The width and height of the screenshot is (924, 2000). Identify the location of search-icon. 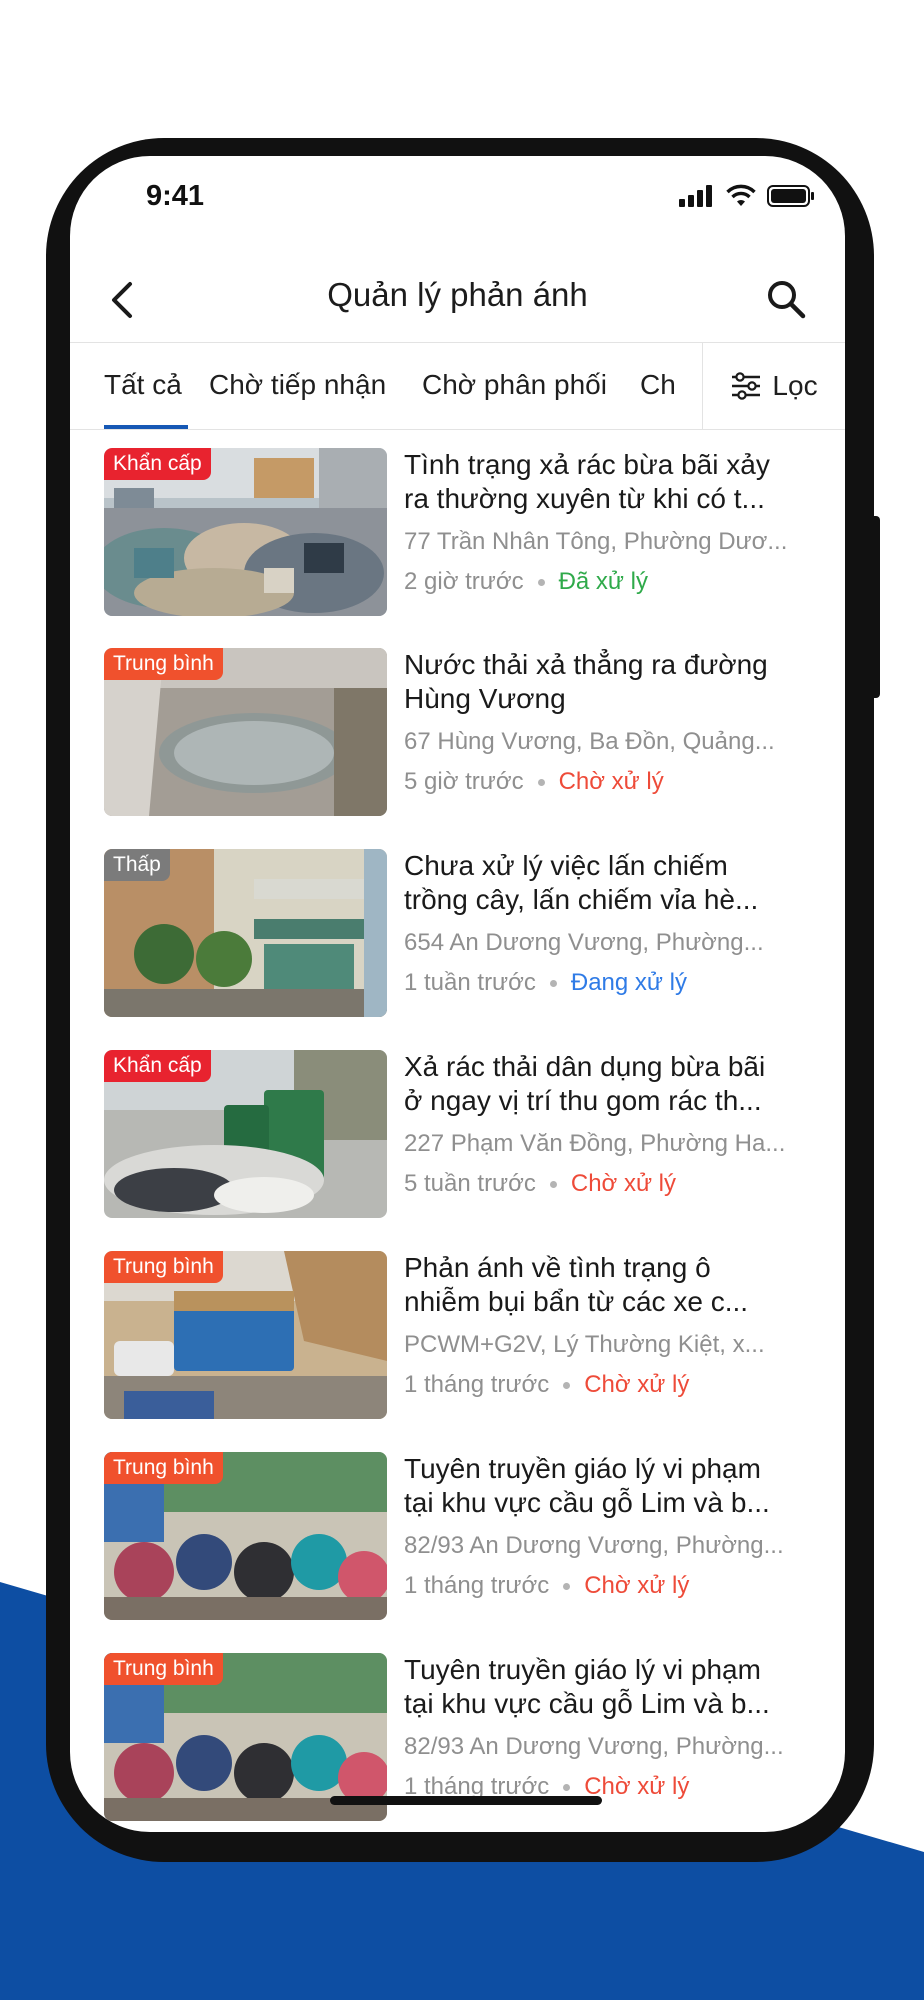
(786, 299).